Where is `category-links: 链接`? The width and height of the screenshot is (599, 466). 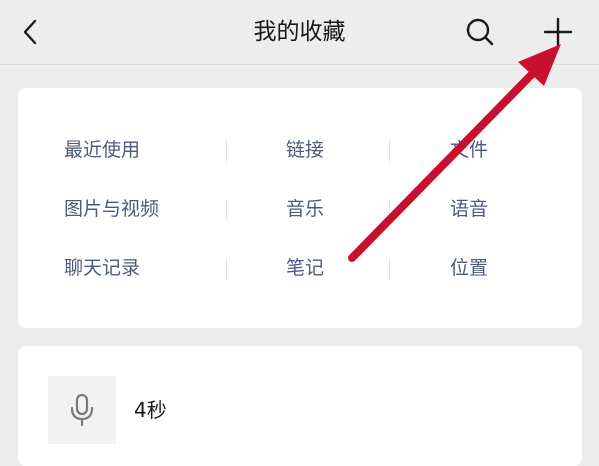
category-links: 链接 is located at coordinates (305, 150).